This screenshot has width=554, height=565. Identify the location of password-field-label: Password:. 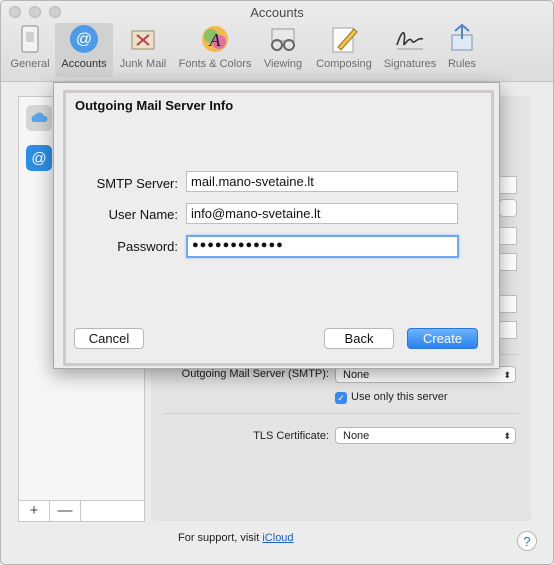
(147, 246).